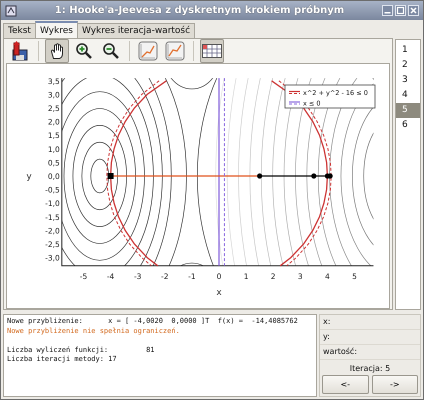 This screenshot has height=400, width=424. Describe the element at coordinates (370, 368) in the screenshot. I see `iteration-label: Iteracja: 5` at that location.